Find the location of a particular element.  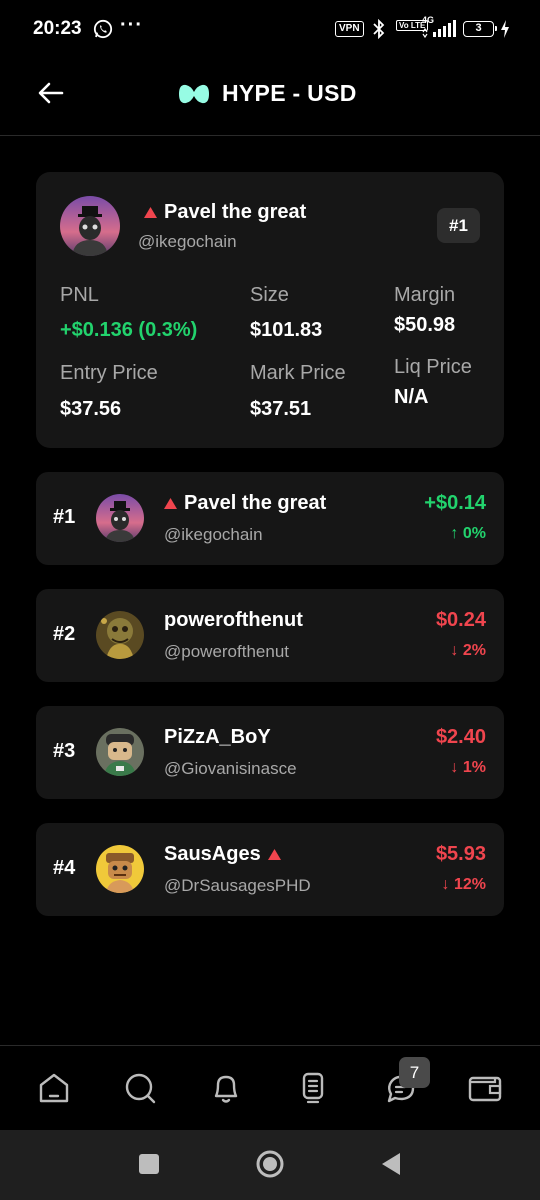

back-button-icon is located at coordinates (391, 1164).